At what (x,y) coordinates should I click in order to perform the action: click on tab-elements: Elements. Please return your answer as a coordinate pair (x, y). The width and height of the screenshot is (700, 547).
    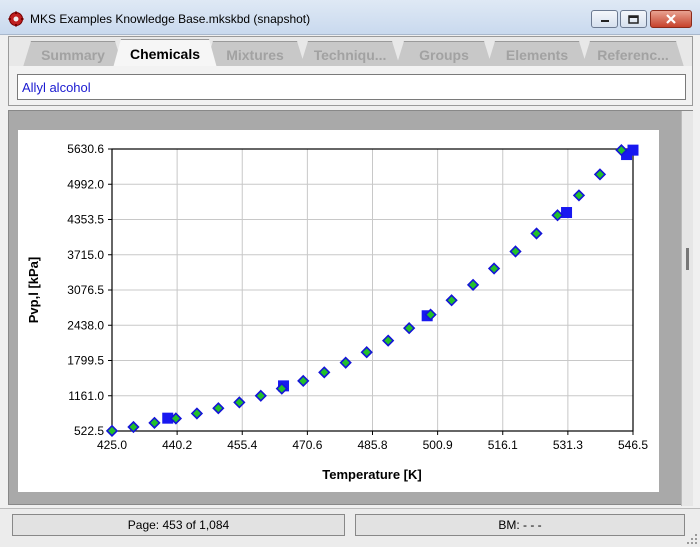
    Looking at the image, I should click on (537, 54).